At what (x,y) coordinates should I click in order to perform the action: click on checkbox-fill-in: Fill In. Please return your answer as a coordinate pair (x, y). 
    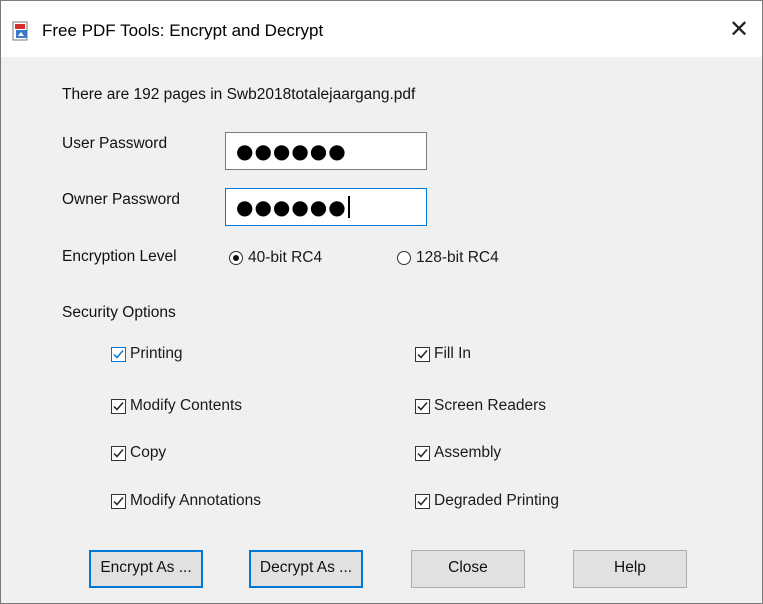
    Looking at the image, I should click on (443, 354).